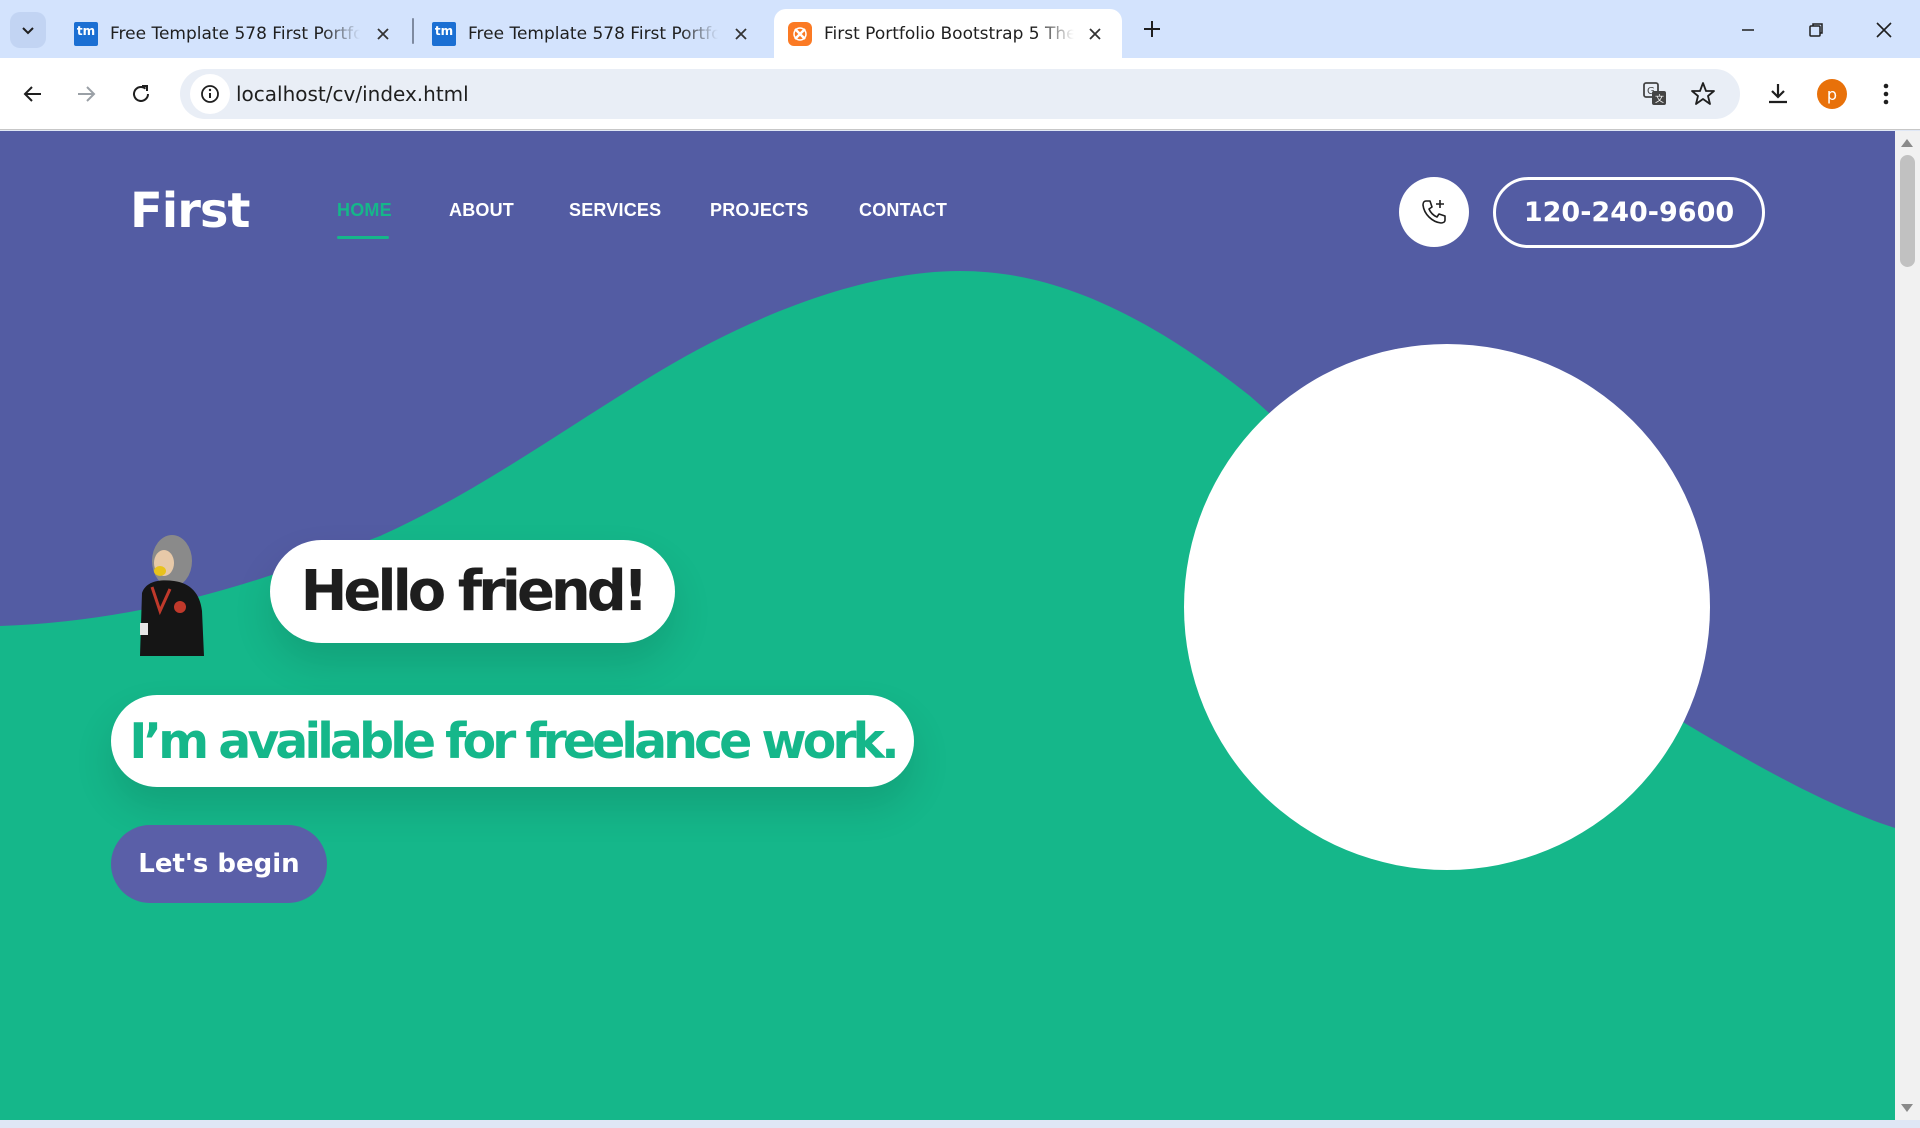 This screenshot has width=1920, height=1128. Describe the element at coordinates (363, 237) in the screenshot. I see `nav-active-indicator` at that location.